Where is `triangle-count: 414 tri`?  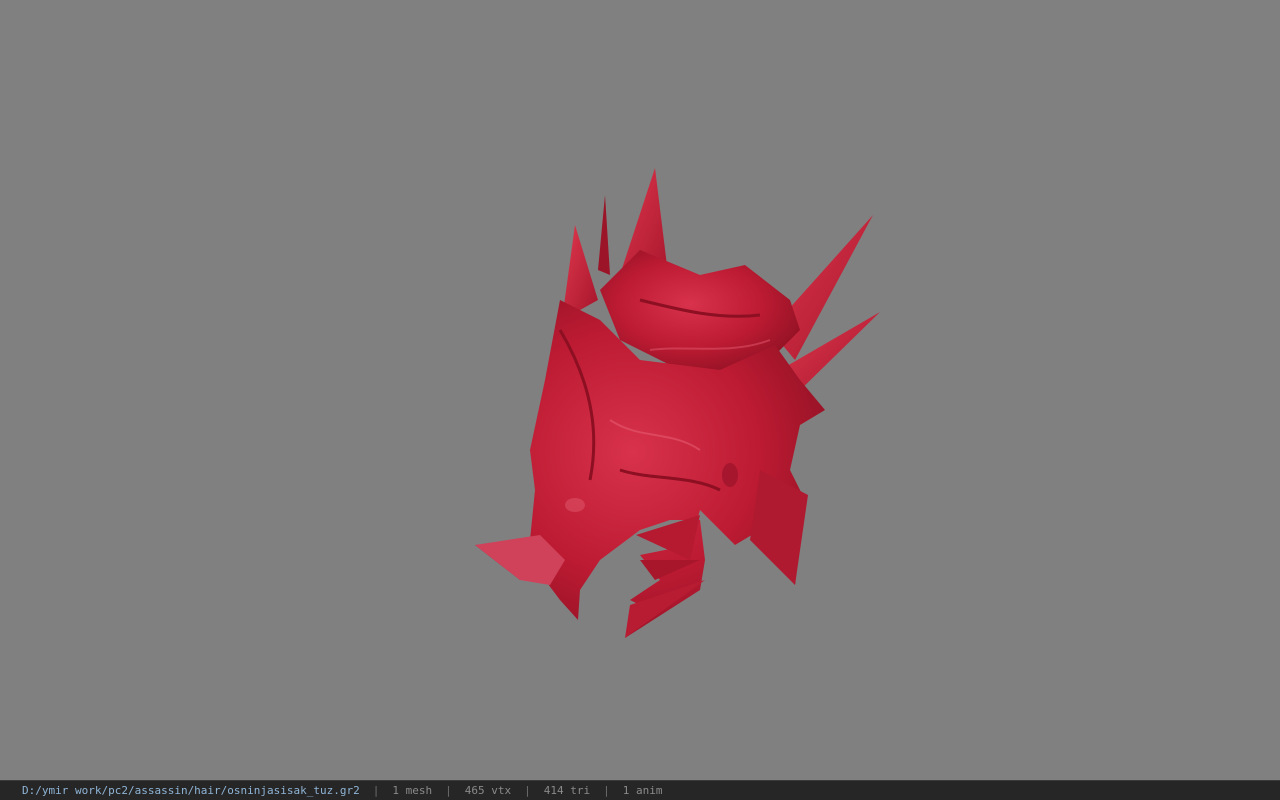 triangle-count: 414 tri is located at coordinates (567, 790).